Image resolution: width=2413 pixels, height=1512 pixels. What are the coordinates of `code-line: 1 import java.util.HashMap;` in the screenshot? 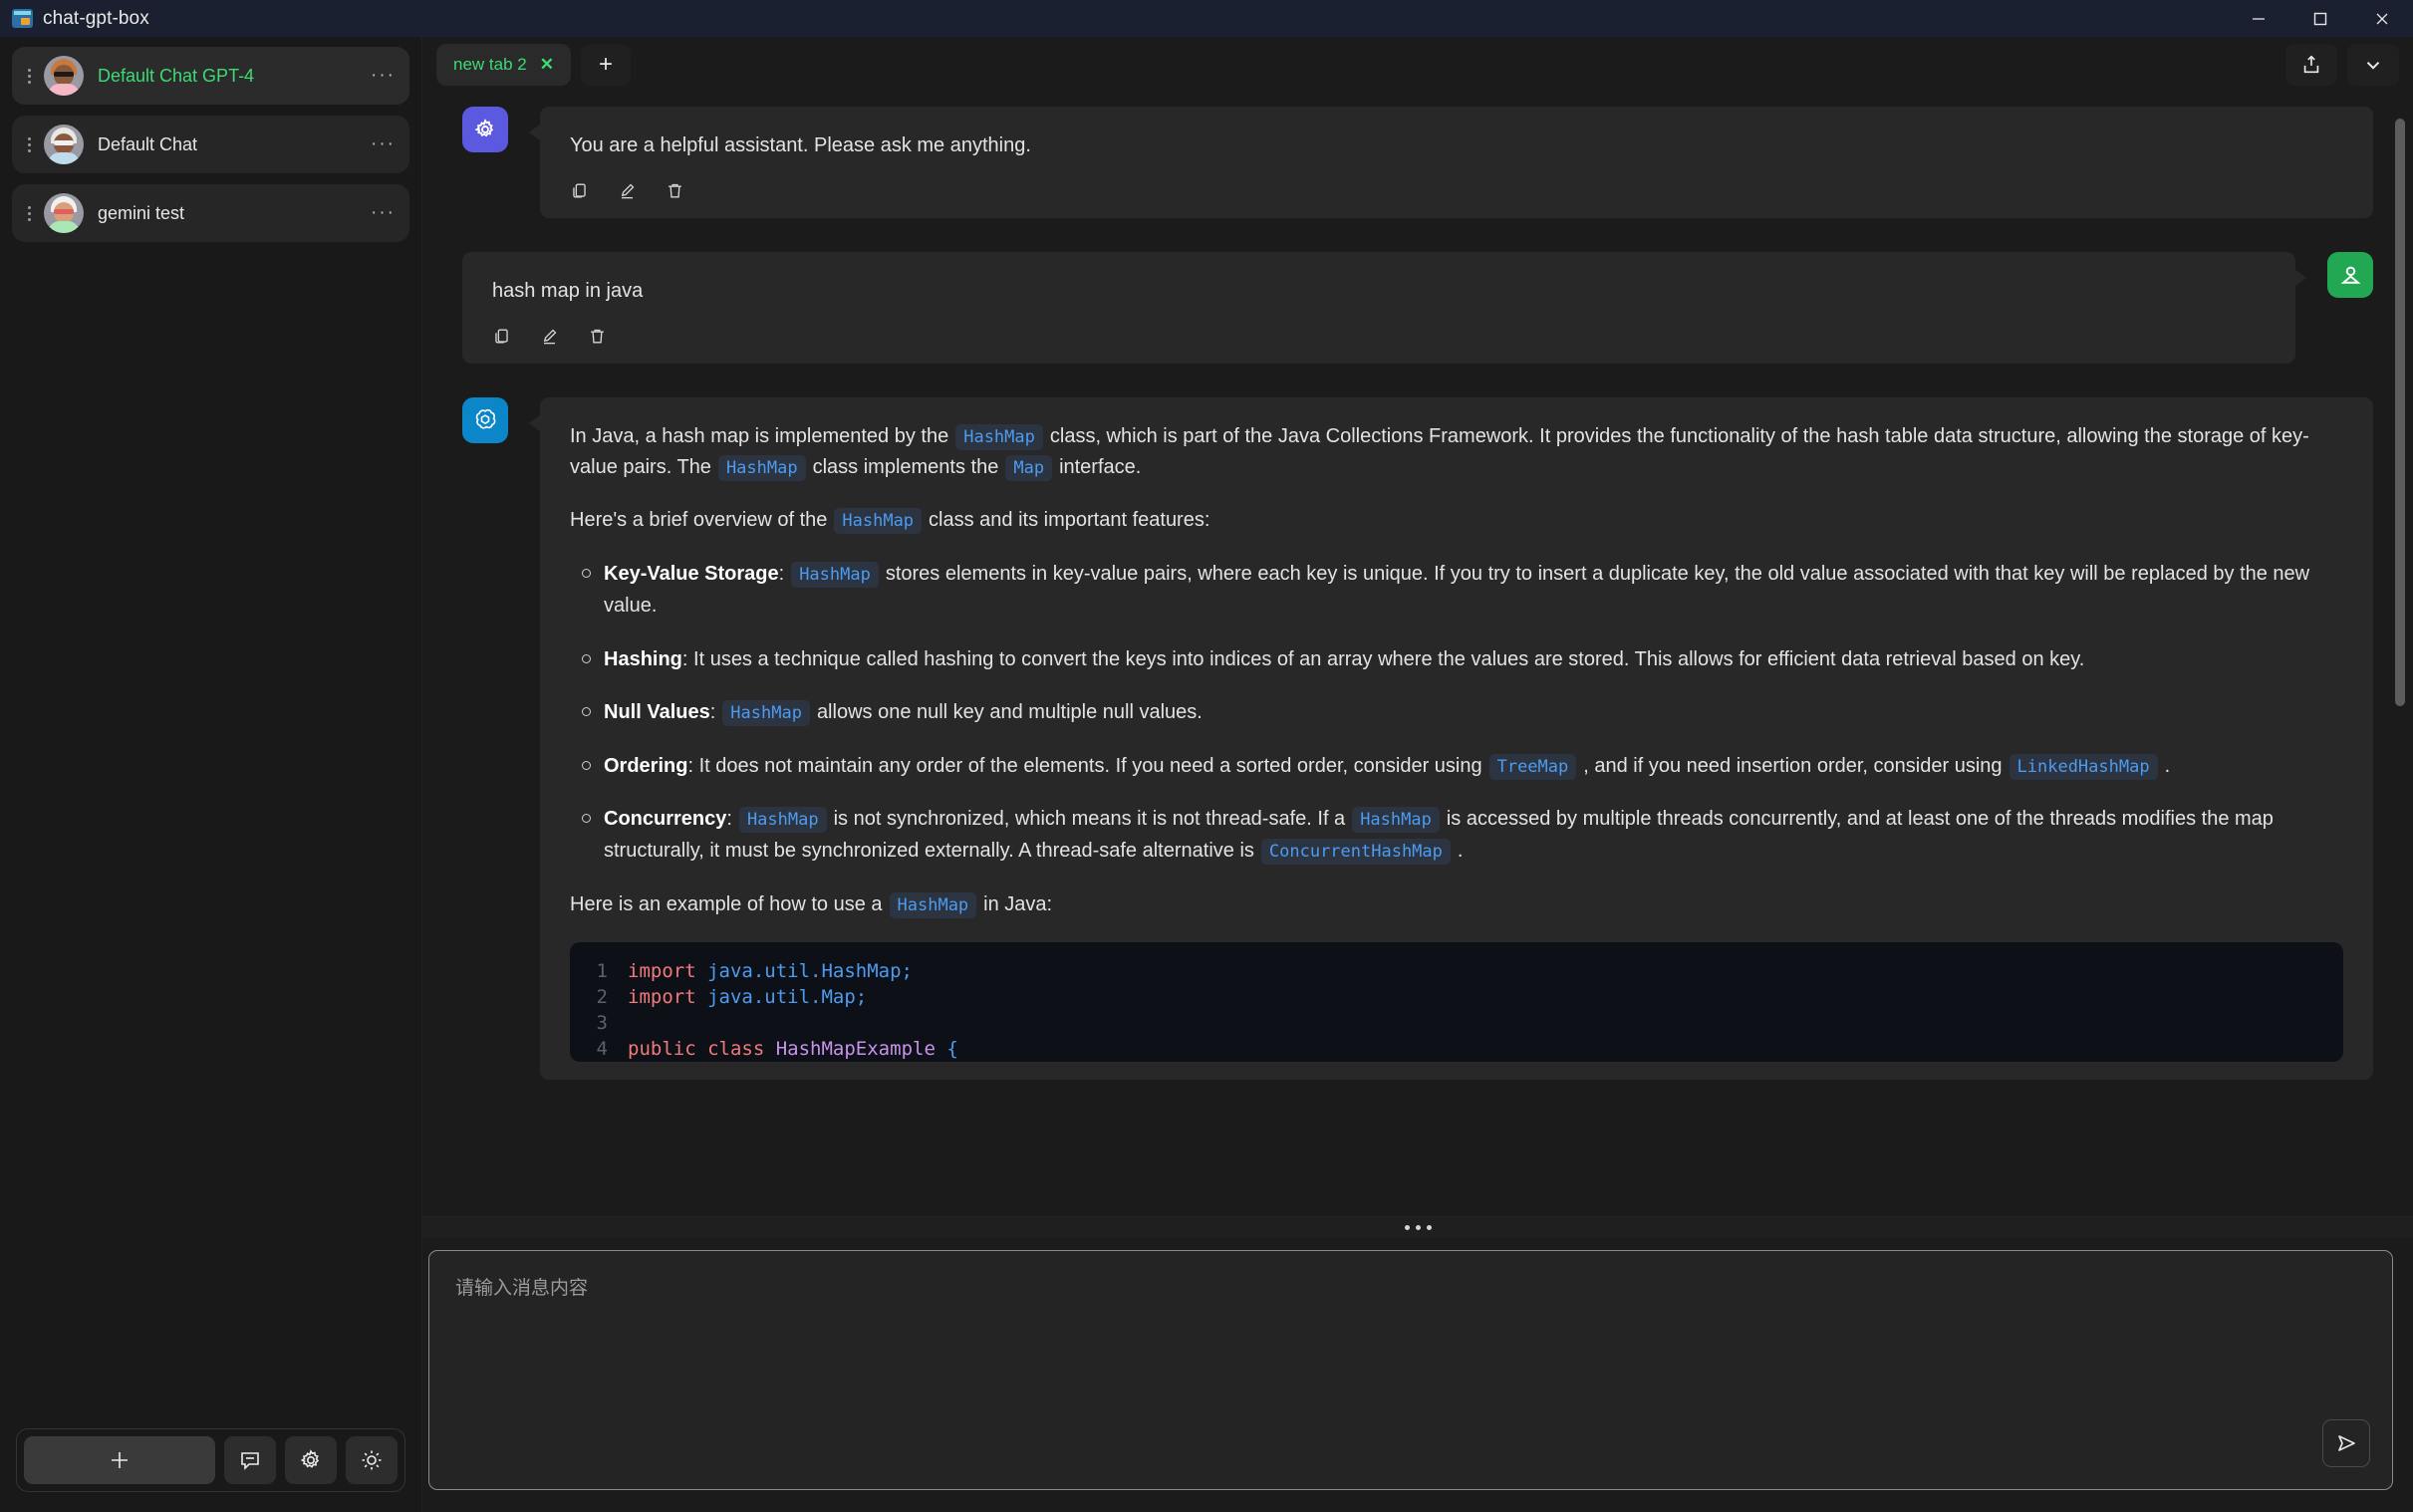 It's located at (1456, 971).